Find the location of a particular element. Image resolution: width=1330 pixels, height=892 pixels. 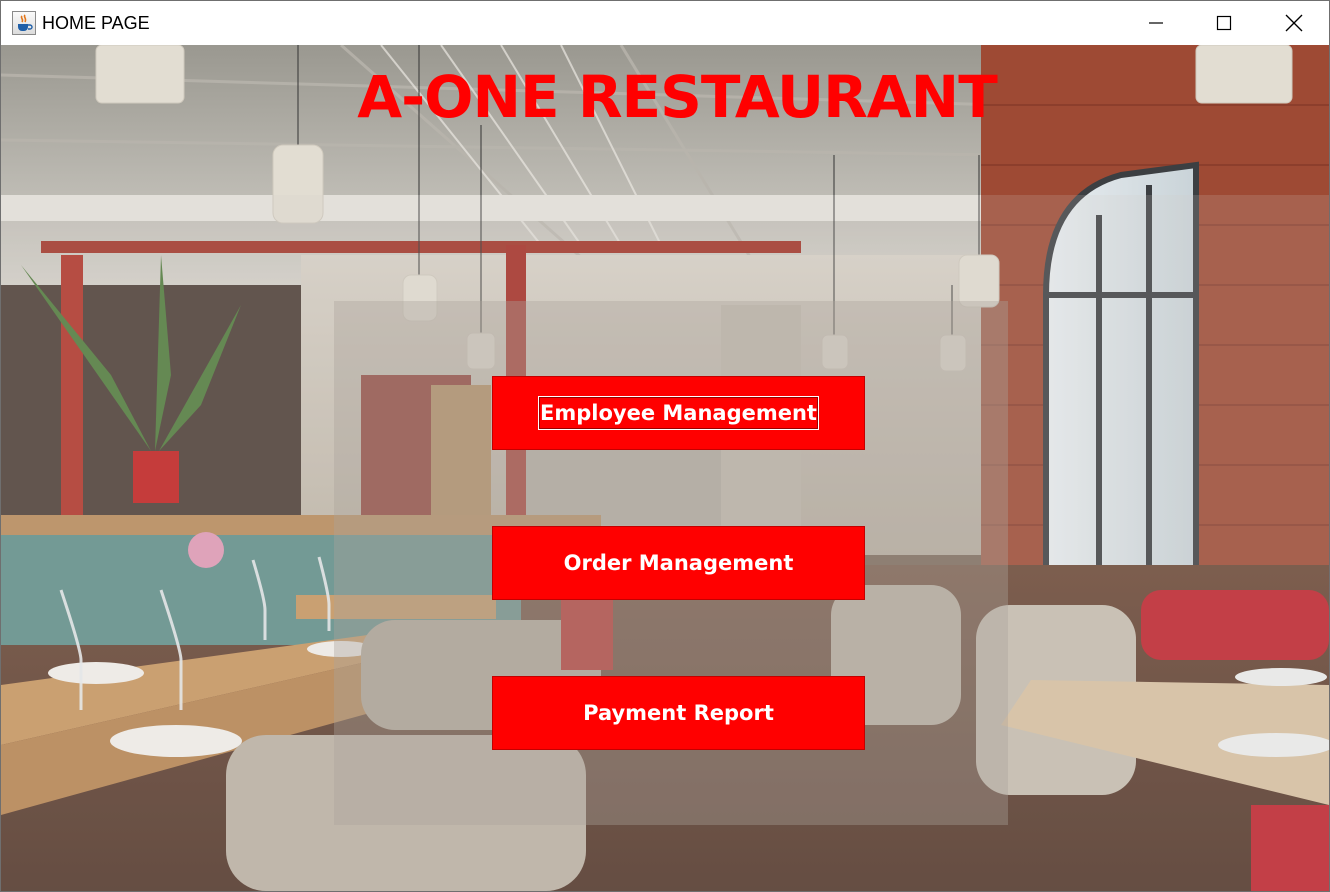

window-title: HOME PAGE is located at coordinates (96, 23).